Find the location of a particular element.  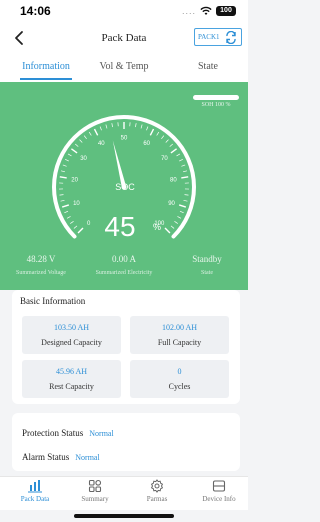

tab-state: State is located at coordinates (208, 66).